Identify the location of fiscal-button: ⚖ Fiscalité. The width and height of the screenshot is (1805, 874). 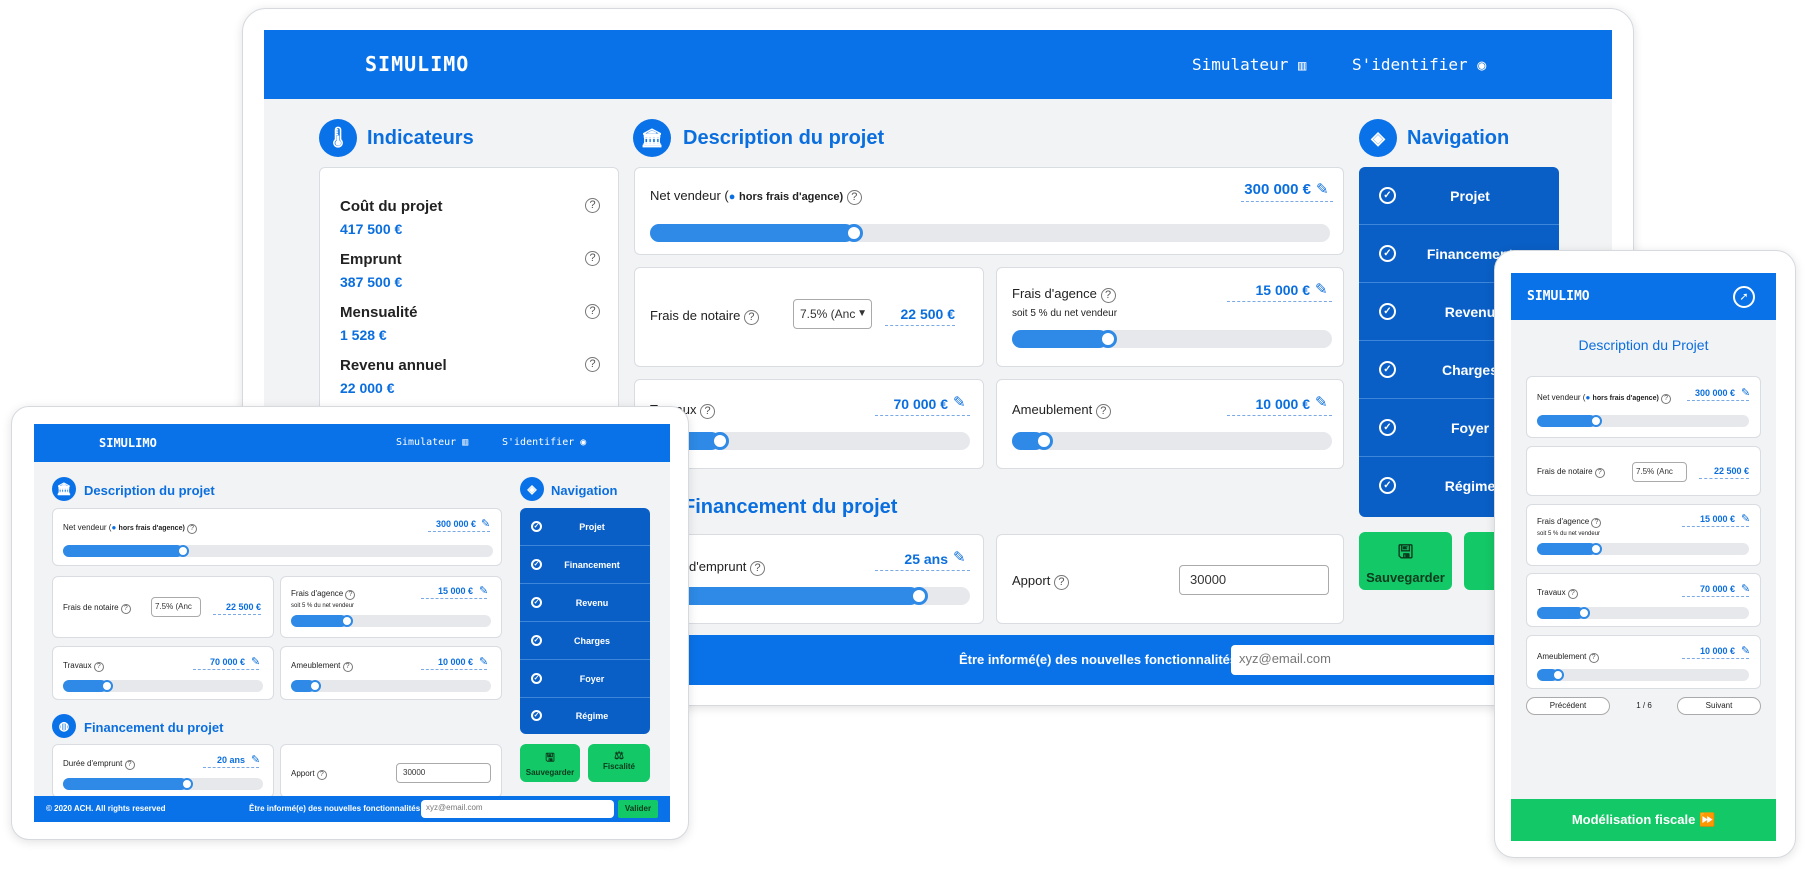
(619, 763).